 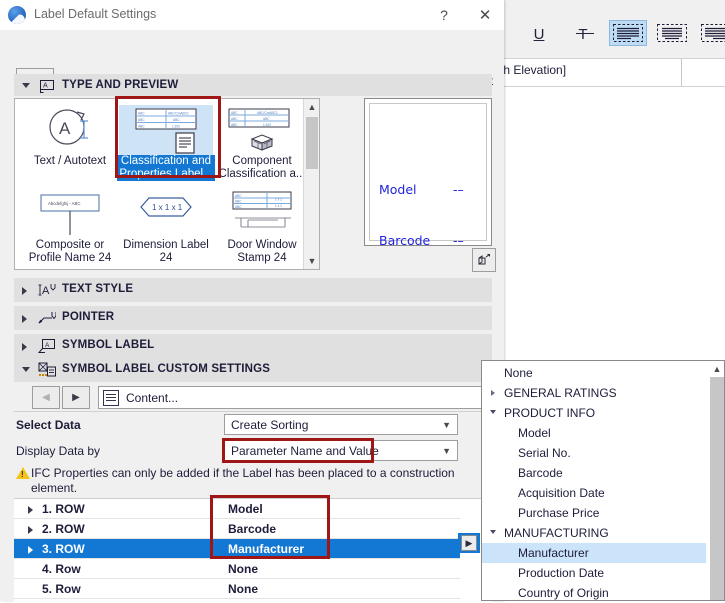 I want to click on row-name: 5. Row, so click(x=61, y=589).